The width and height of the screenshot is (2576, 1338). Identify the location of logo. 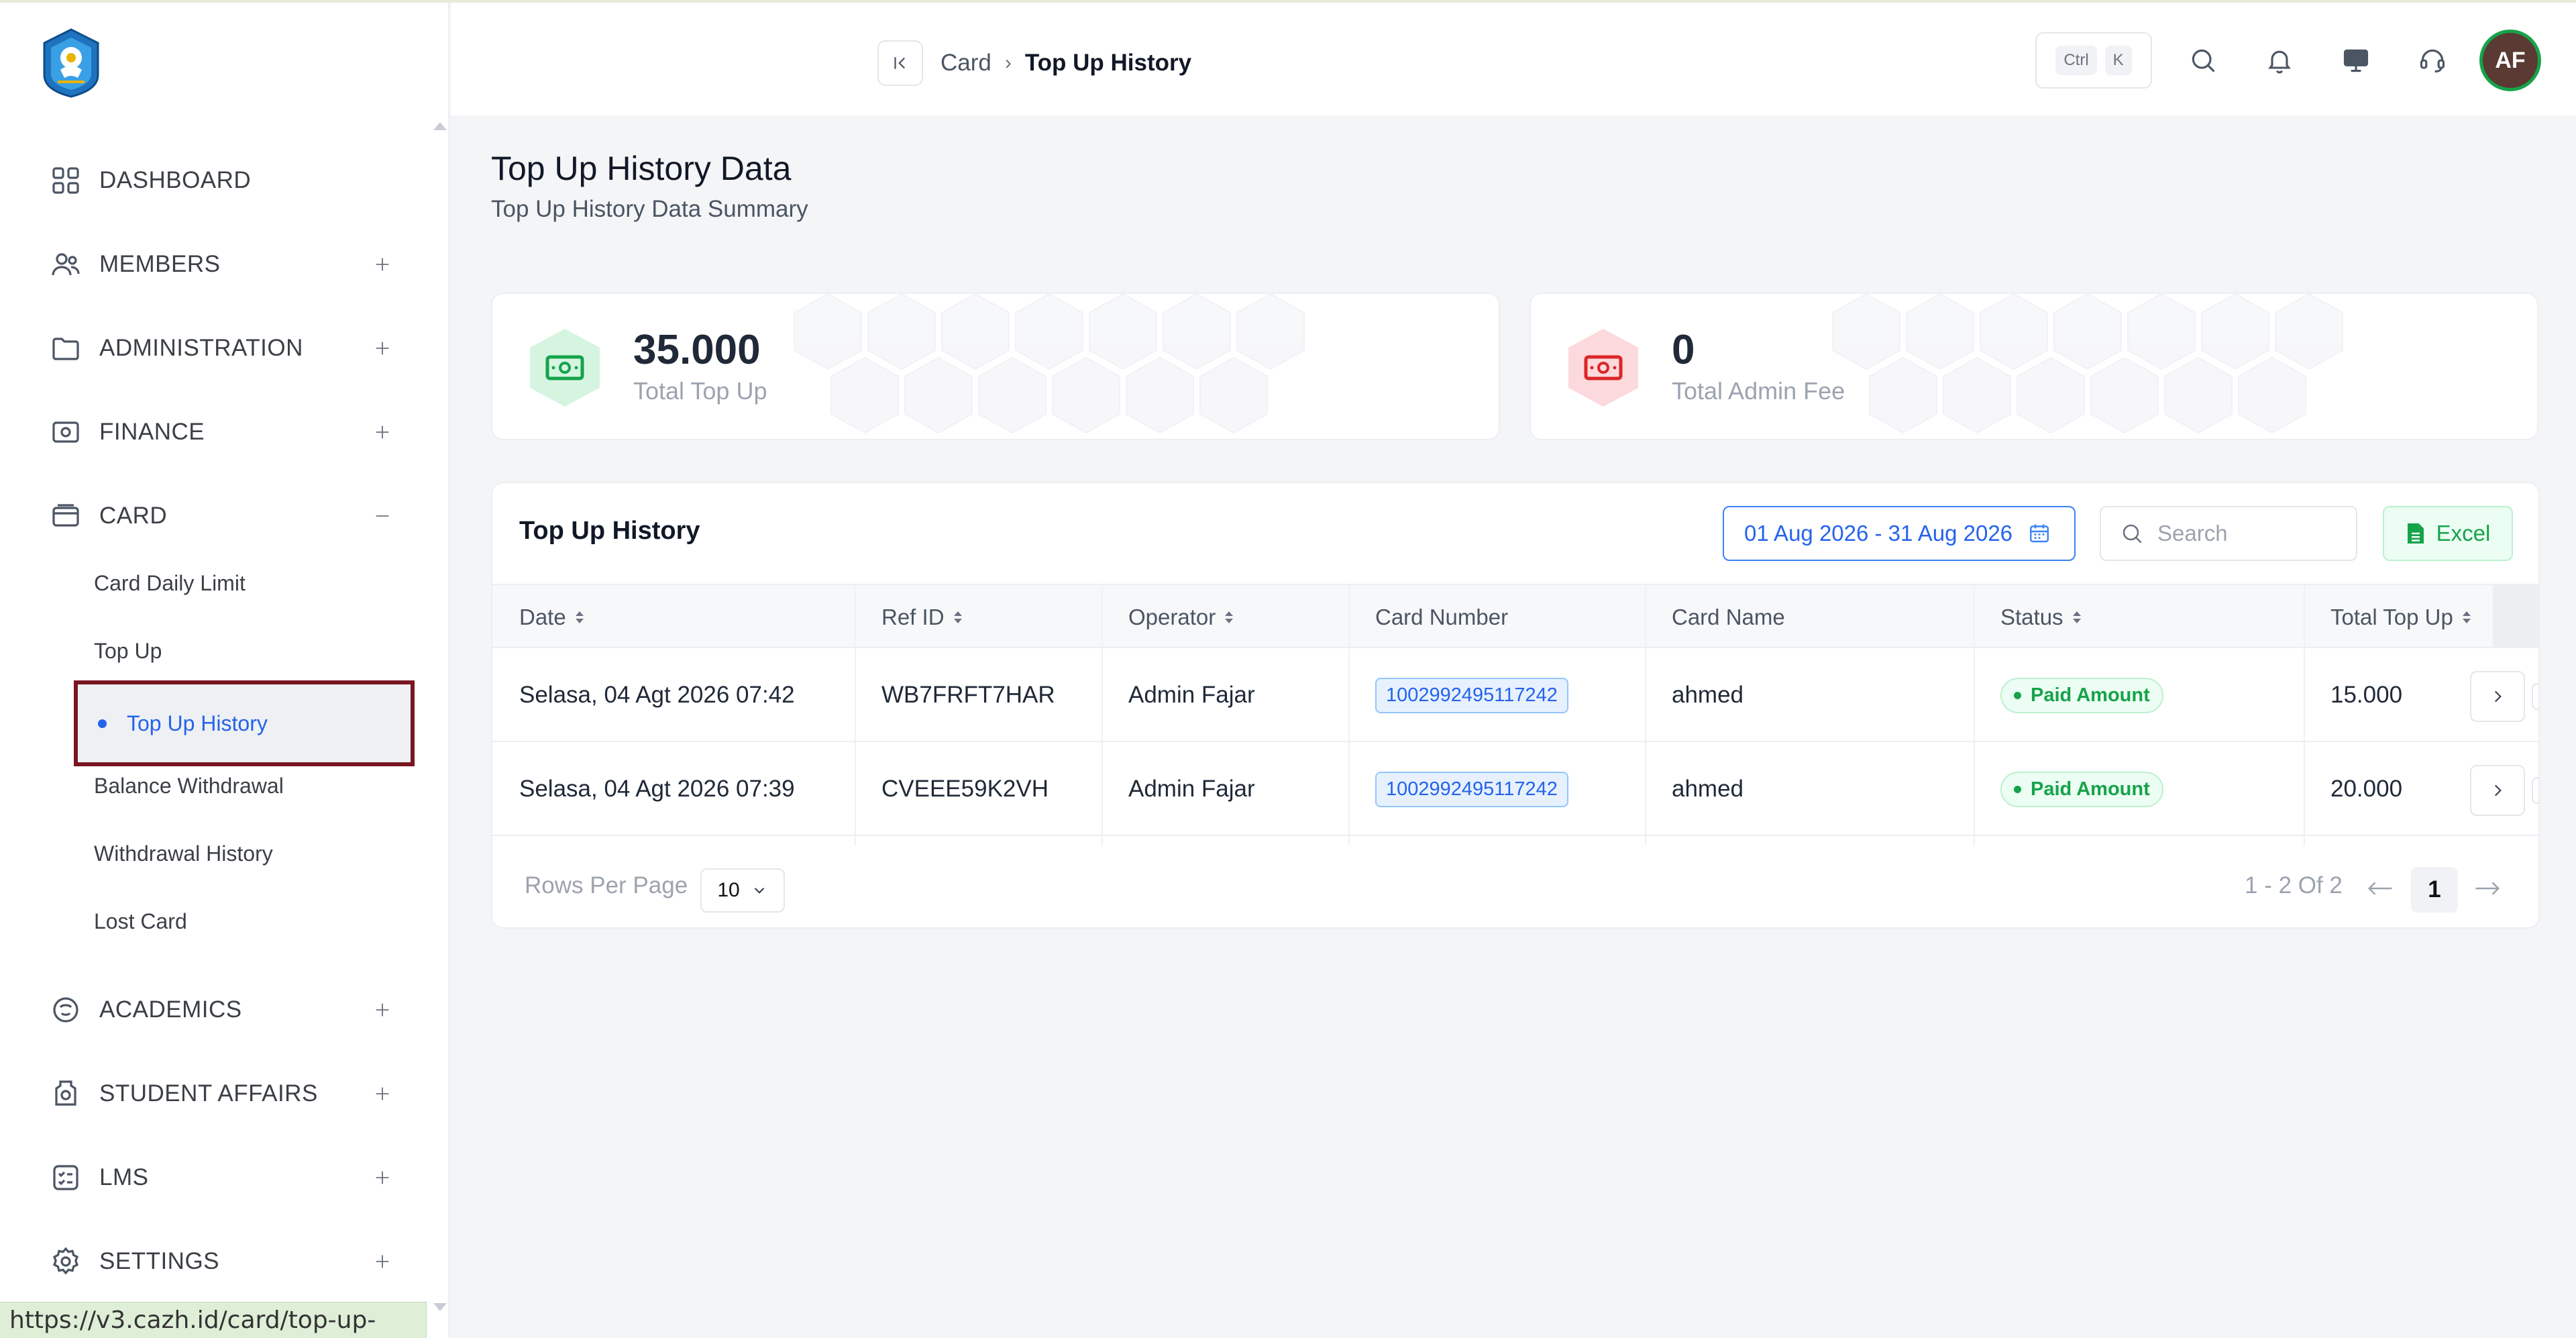
(71, 63).